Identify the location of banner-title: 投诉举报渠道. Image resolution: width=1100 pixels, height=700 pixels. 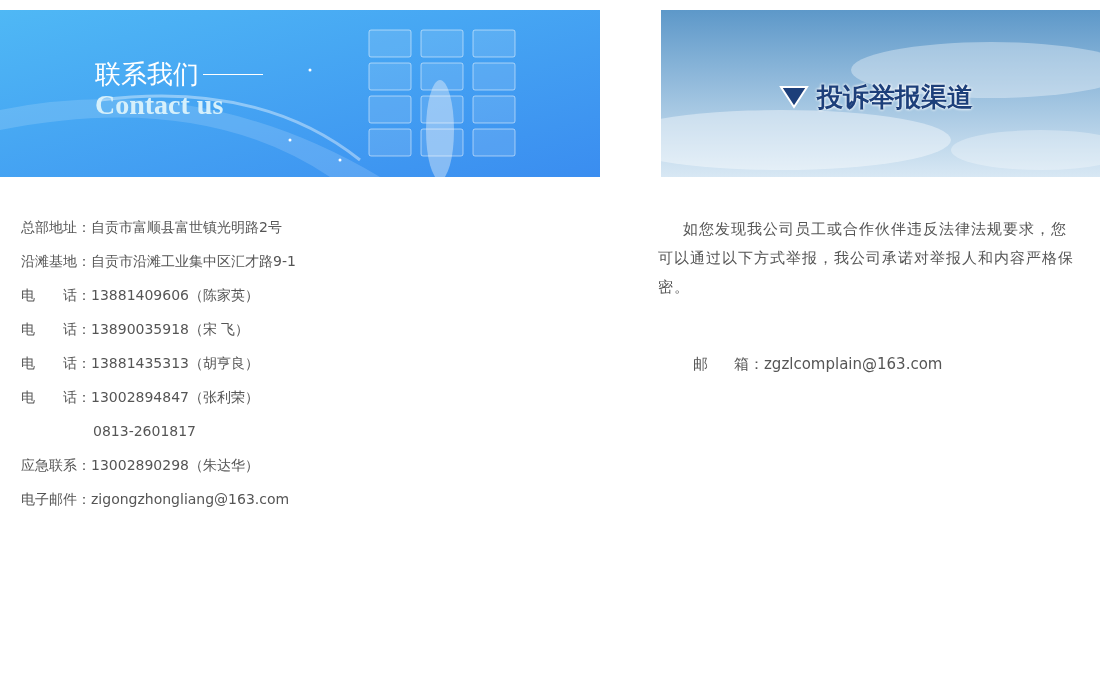
(894, 96).